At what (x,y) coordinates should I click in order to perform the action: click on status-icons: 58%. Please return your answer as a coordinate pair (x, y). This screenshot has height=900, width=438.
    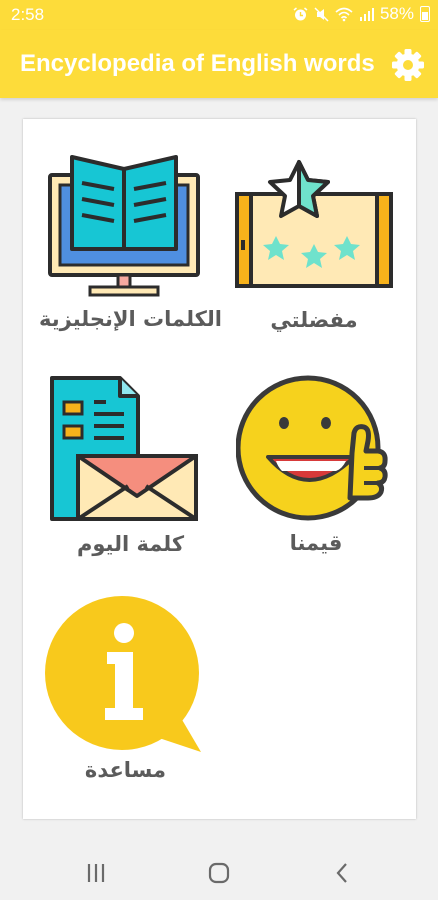
    Looking at the image, I should click on (361, 14).